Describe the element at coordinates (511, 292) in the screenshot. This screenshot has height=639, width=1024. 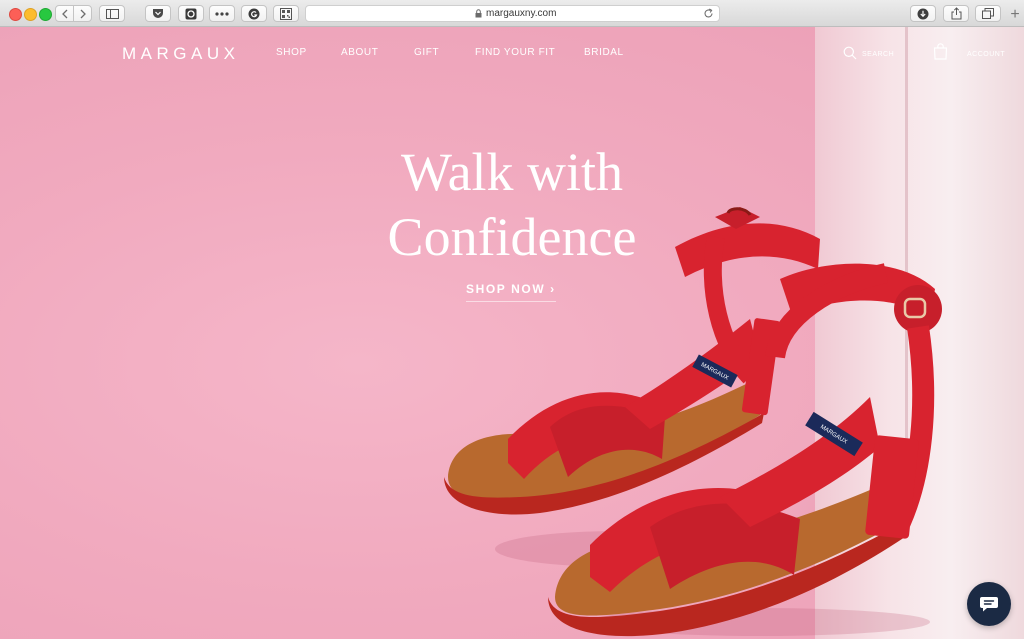
I see `shop-now-link: SHOP NOW ›` at that location.